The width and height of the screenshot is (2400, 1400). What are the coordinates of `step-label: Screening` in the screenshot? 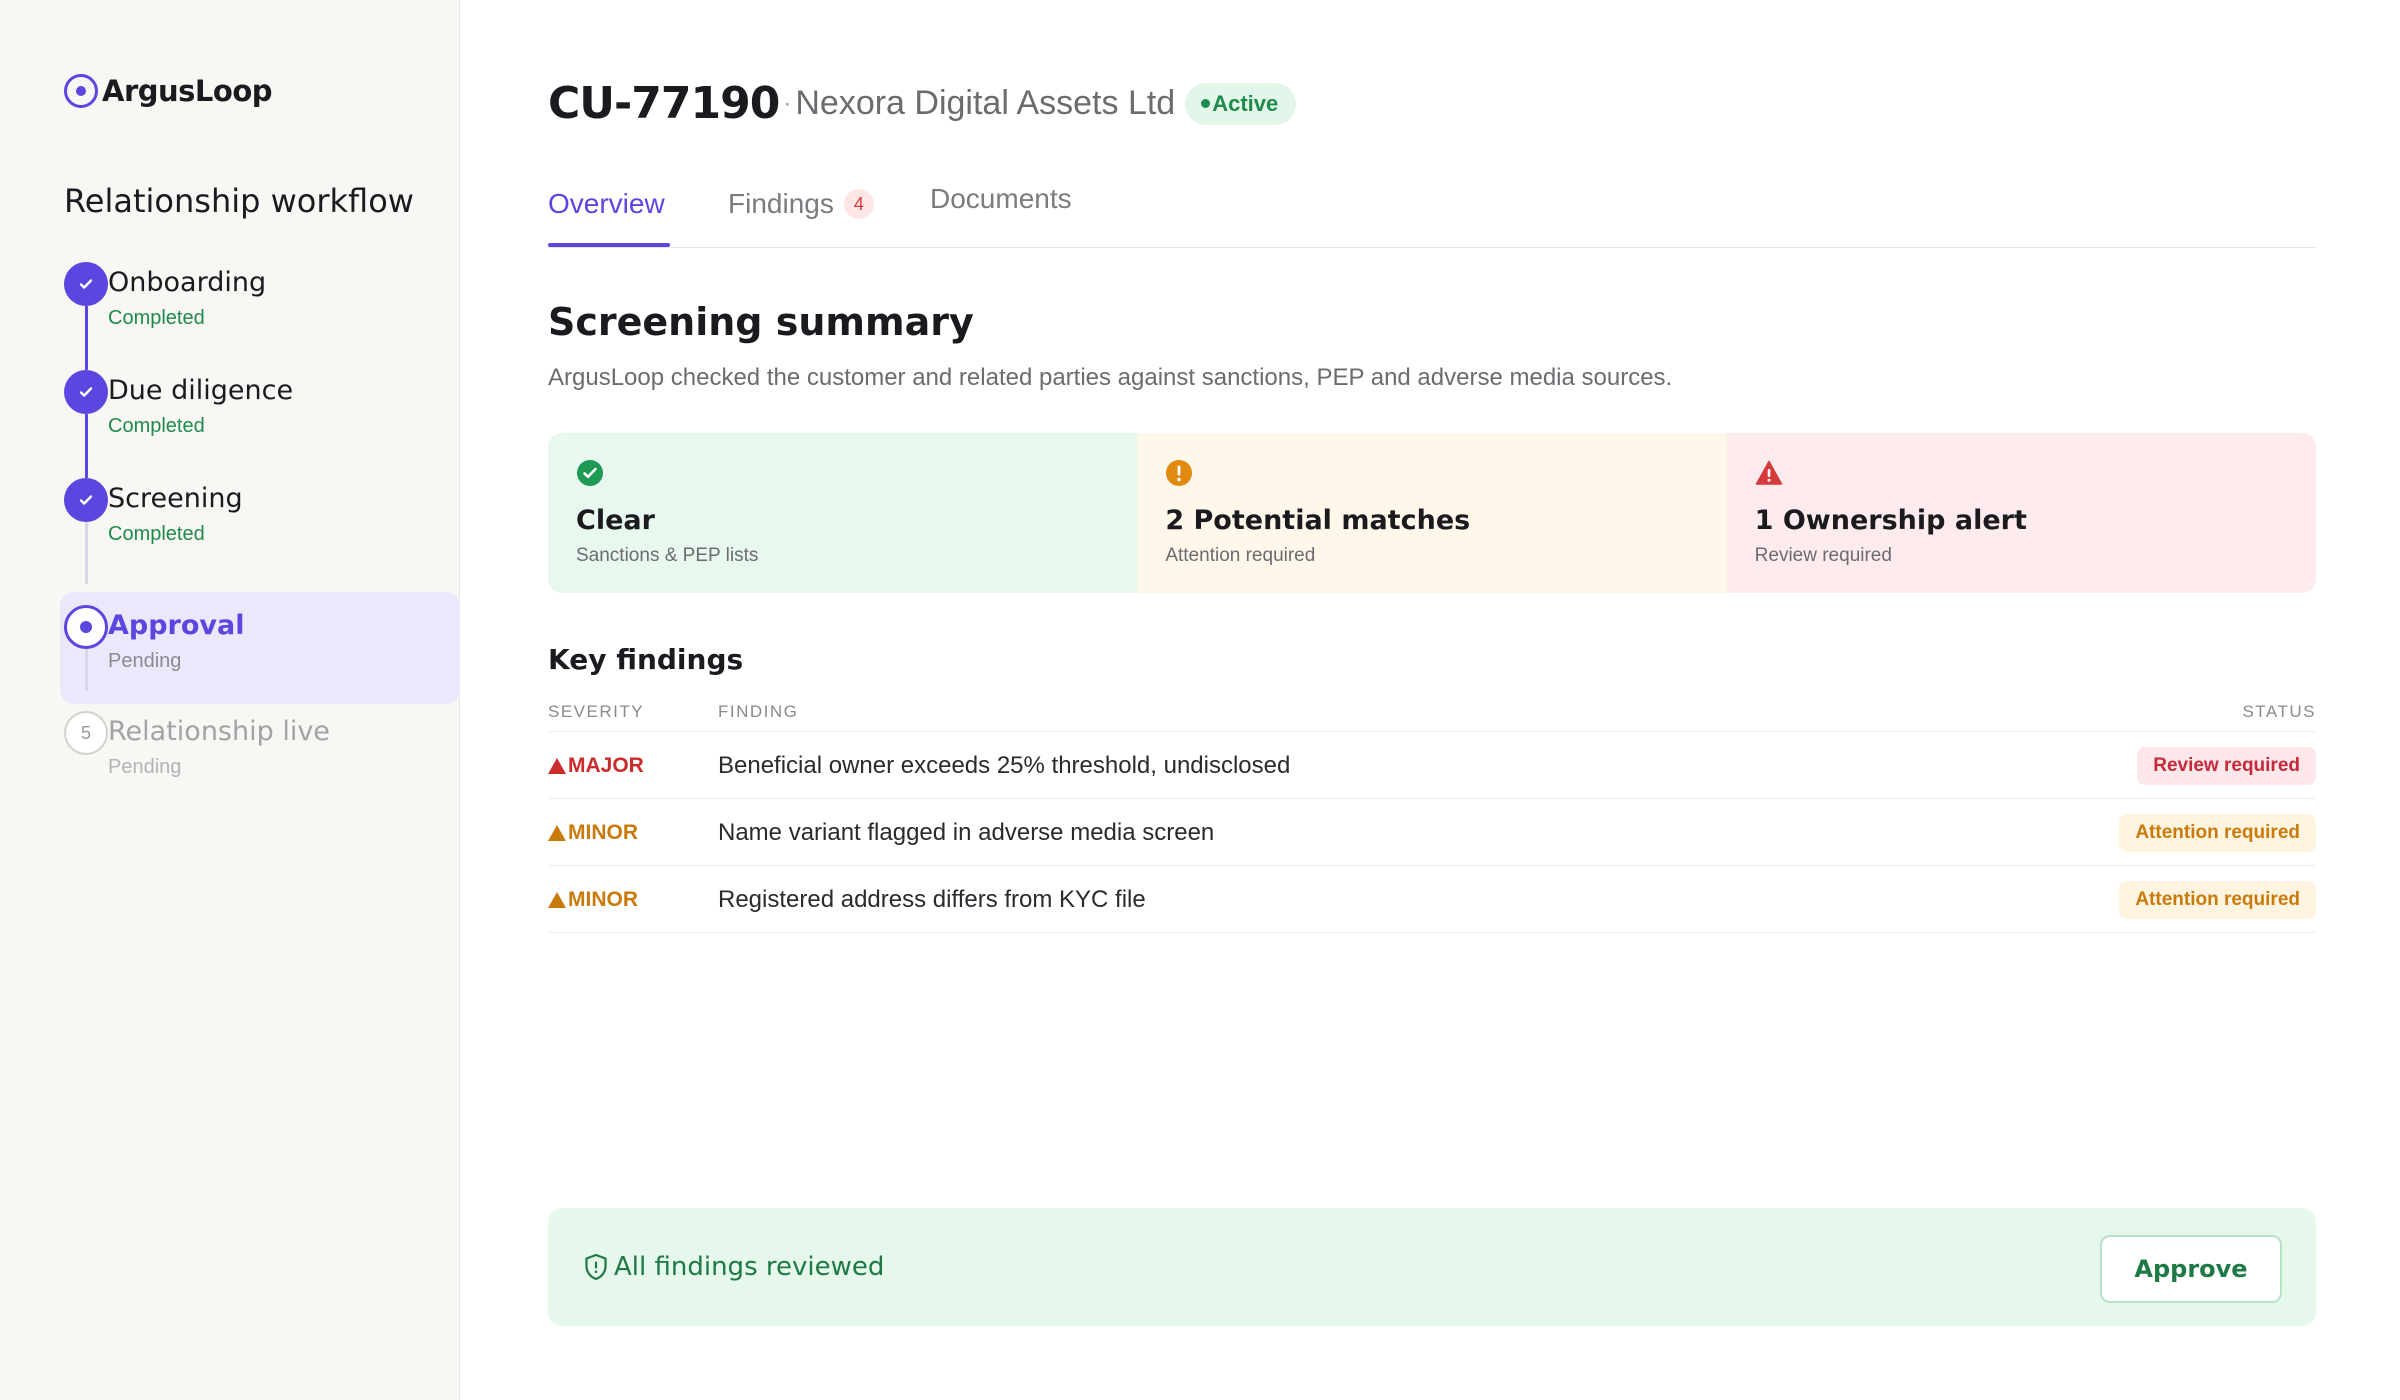 It's located at (175, 498).